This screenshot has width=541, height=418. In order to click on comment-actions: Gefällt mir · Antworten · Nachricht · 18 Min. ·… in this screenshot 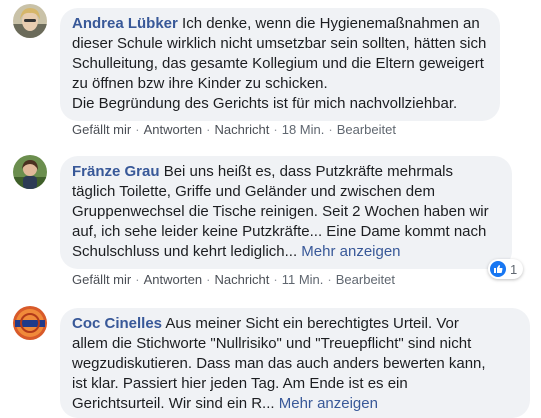, I will do `click(234, 130)`.